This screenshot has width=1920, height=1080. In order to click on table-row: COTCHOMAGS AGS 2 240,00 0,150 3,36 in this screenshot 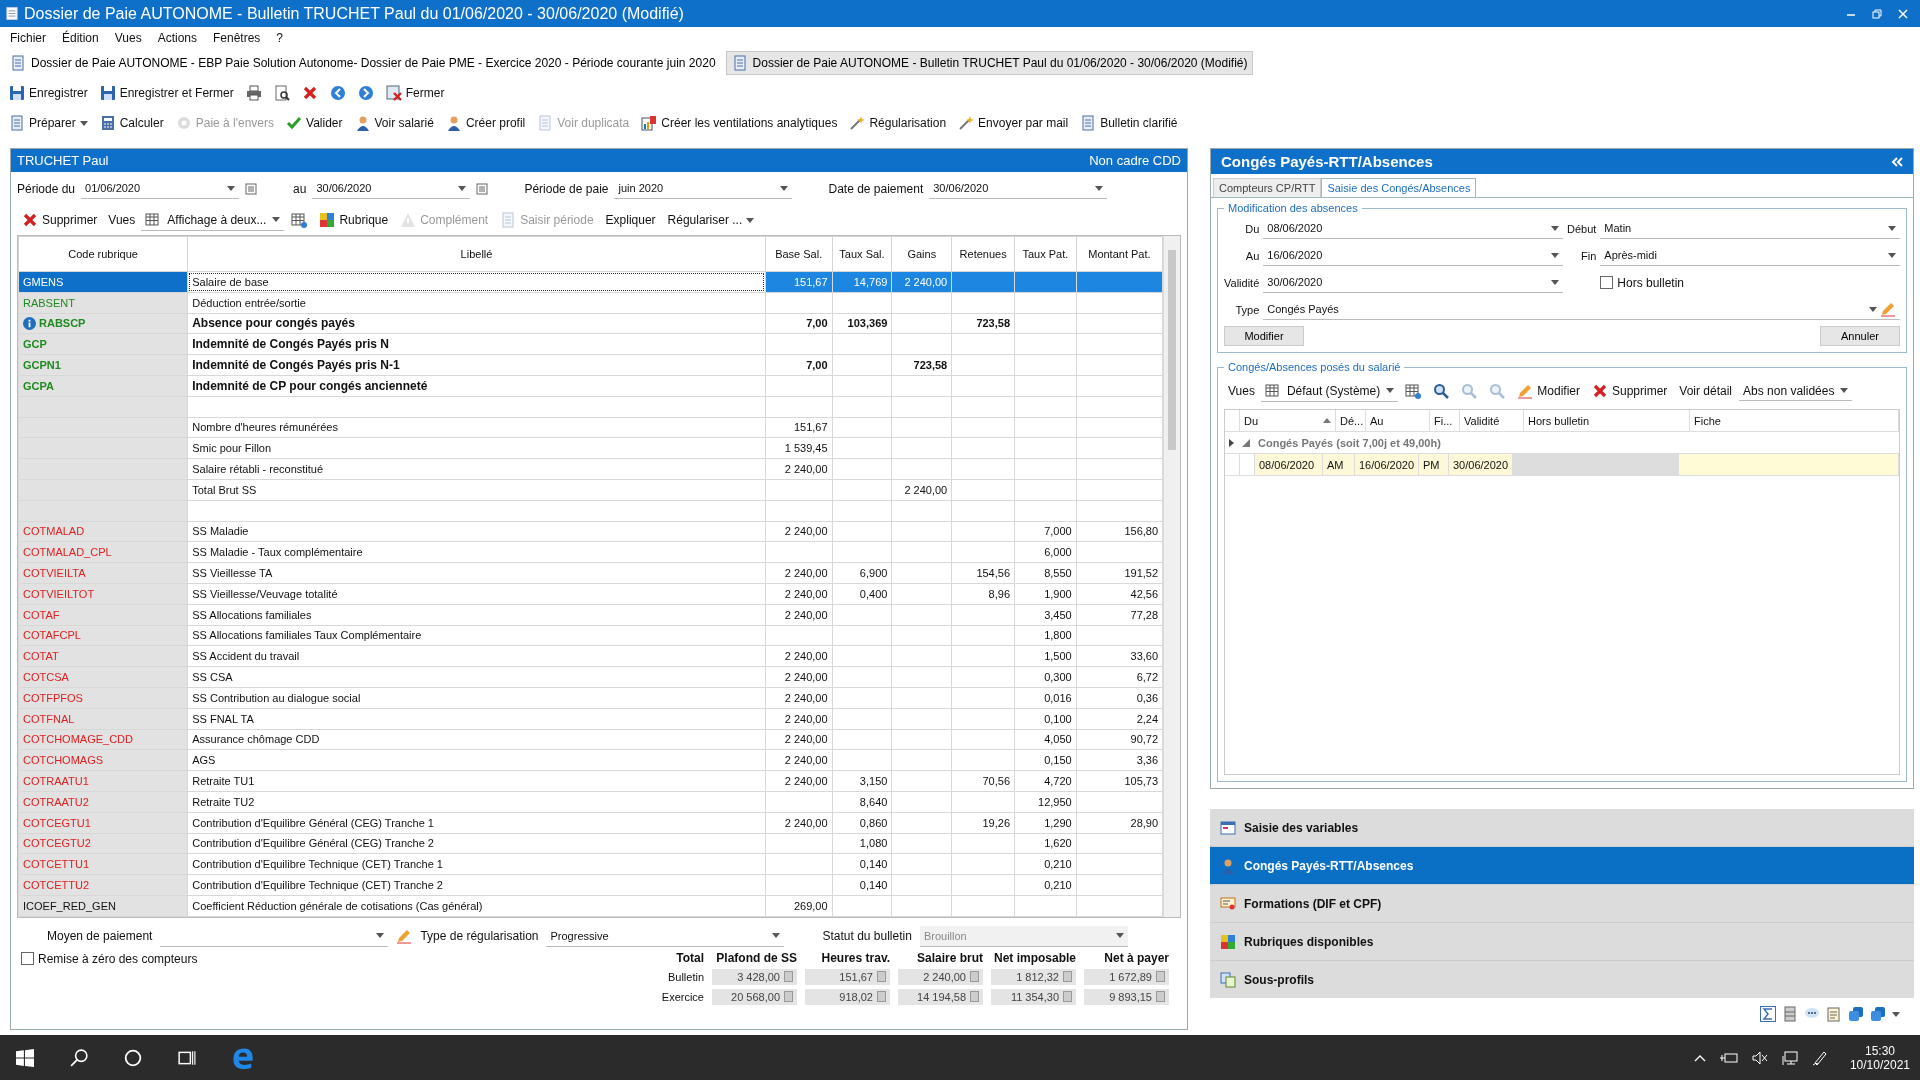, I will do `click(590, 760)`.